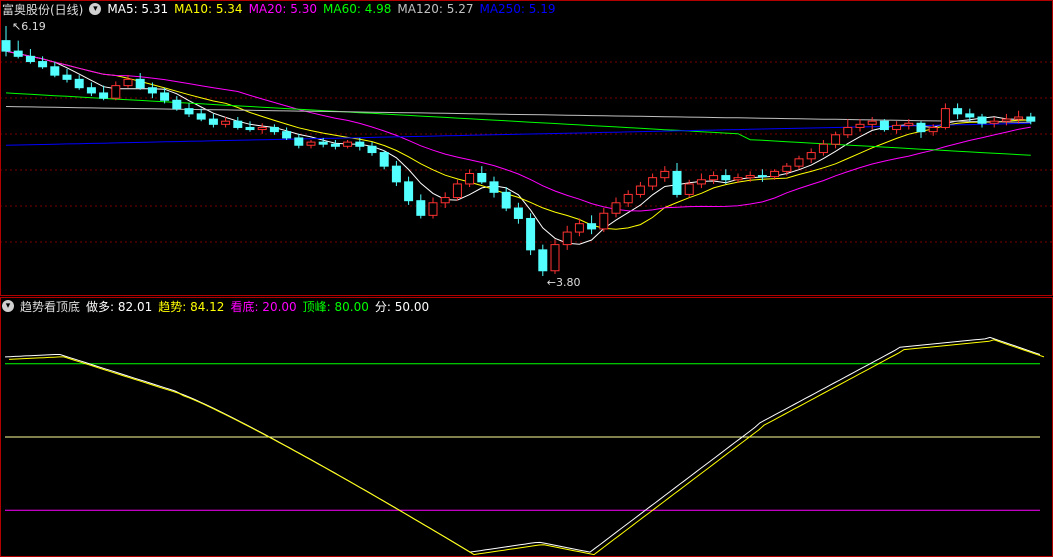 The image size is (1053, 557). I want to click on ma250-line, so click(518, 134).